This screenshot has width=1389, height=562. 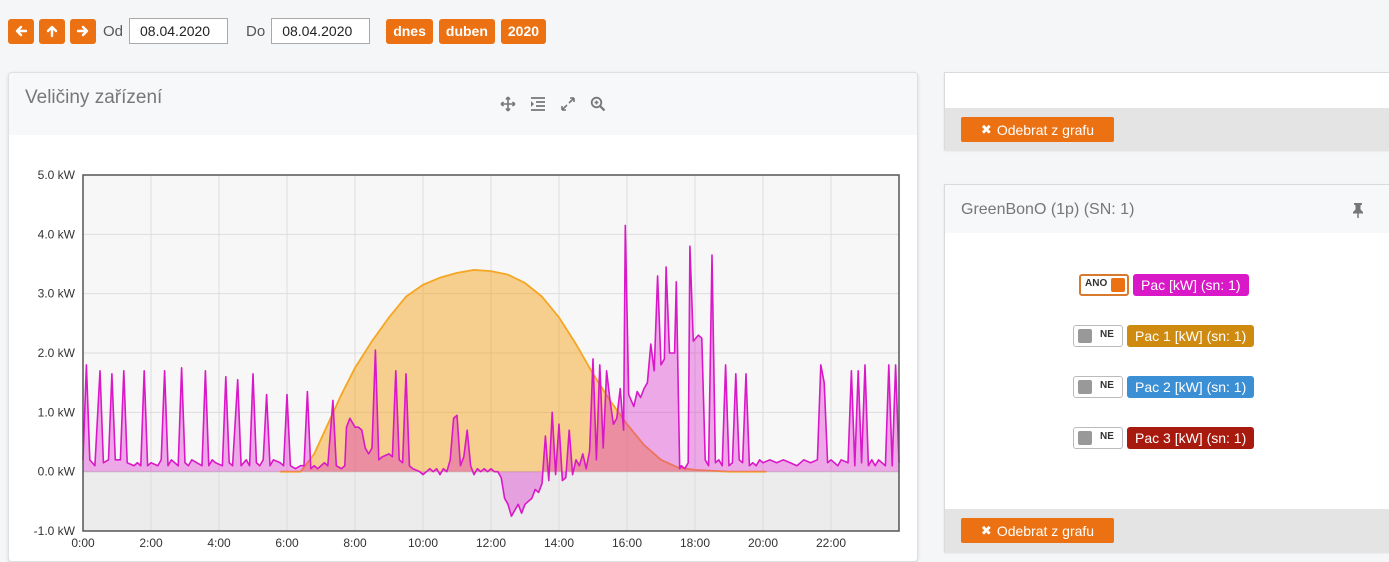 I want to click on arrow-right-icon, so click(x=82, y=31).